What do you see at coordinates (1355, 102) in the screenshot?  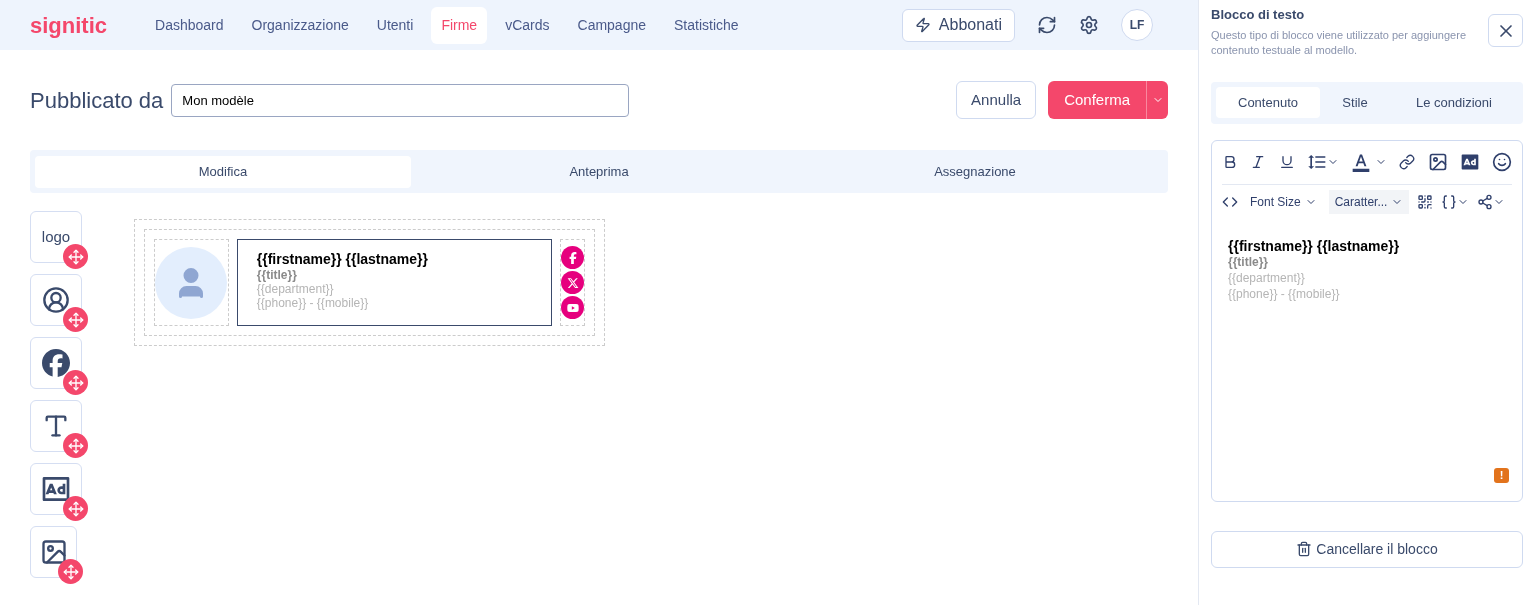 I see `tab: Stile` at bounding box center [1355, 102].